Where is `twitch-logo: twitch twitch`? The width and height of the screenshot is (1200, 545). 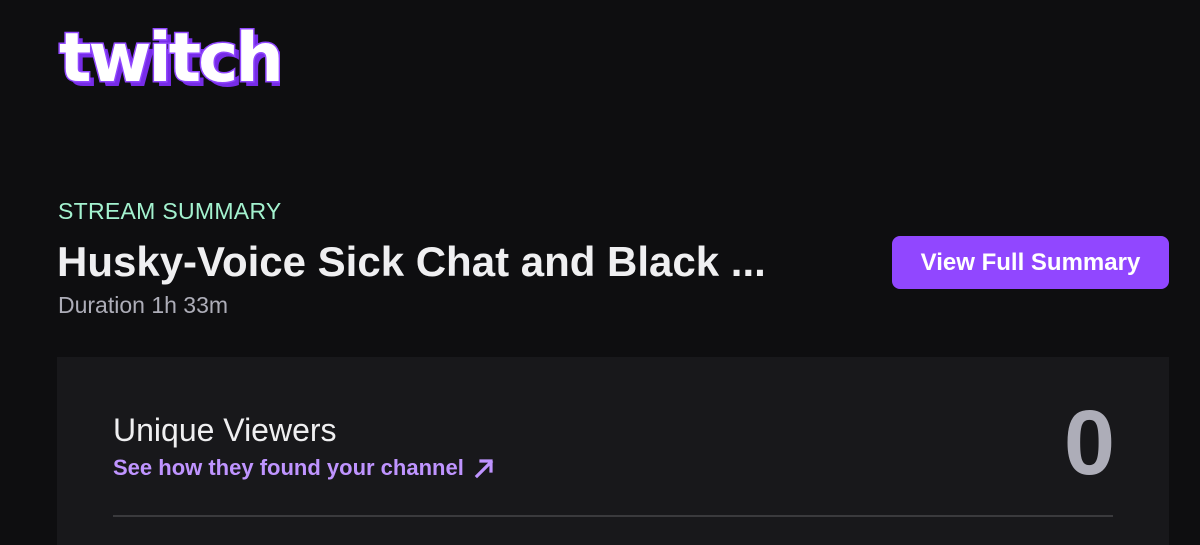
twitch-logo: twitch twitch is located at coordinates (169, 60).